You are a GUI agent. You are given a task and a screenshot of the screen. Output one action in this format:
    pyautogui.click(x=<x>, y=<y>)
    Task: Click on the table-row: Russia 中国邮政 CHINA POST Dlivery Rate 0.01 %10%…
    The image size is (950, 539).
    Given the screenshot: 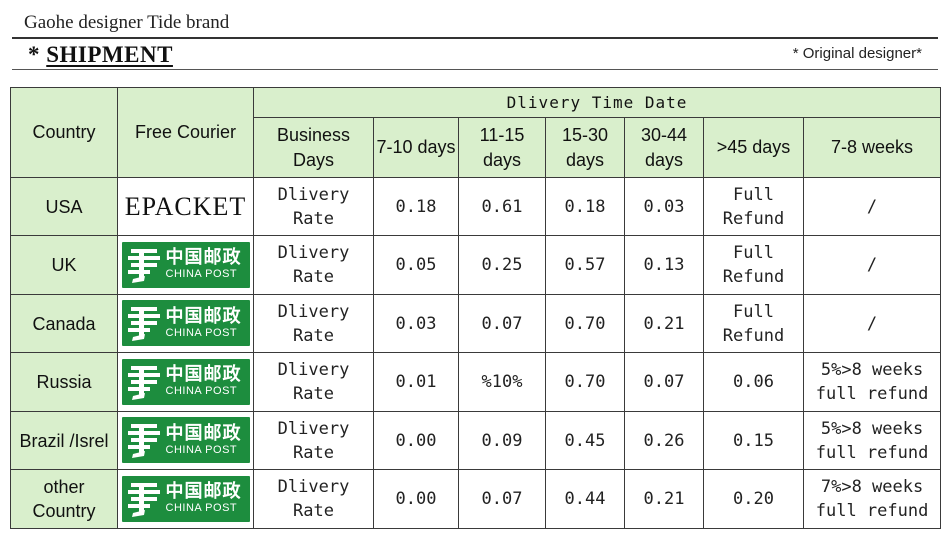 What is the action you would take?
    pyautogui.click(x=476, y=382)
    